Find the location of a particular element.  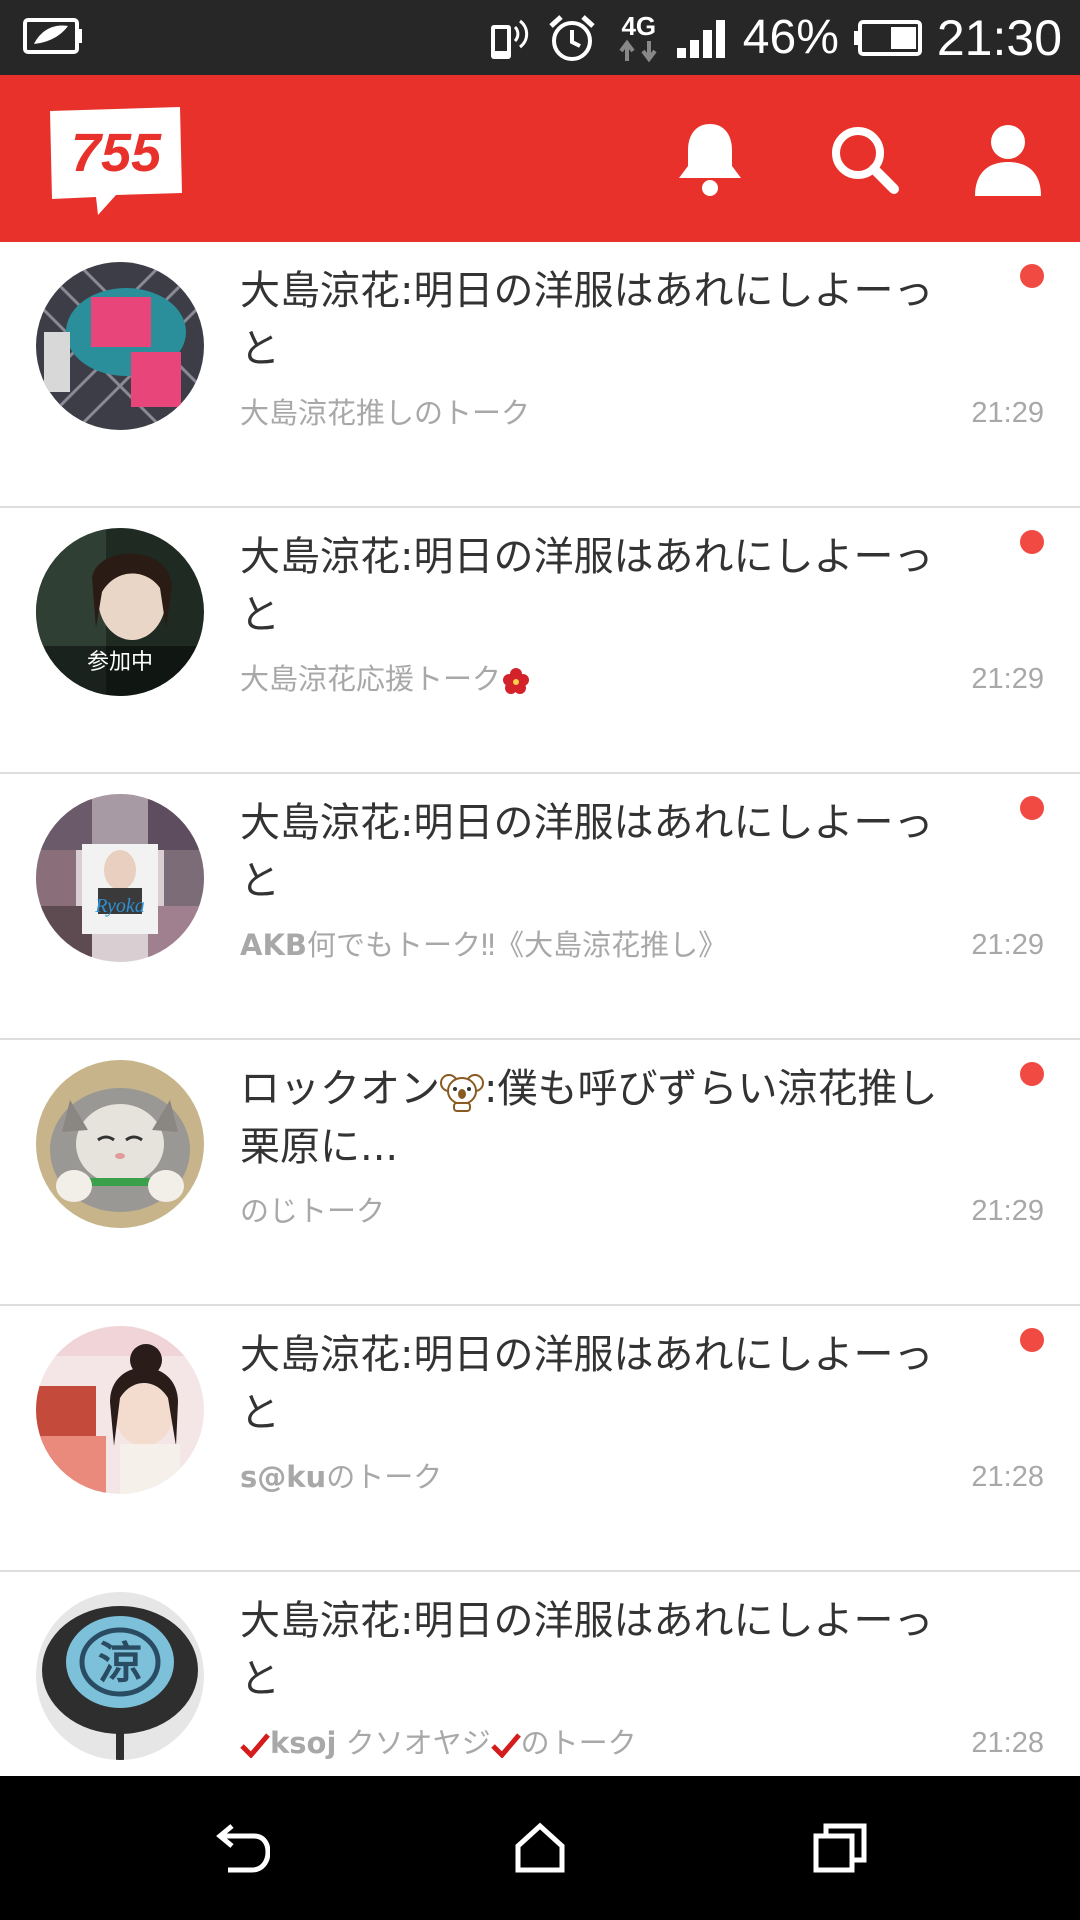

hibiscus-icon is located at coordinates (516, 681).